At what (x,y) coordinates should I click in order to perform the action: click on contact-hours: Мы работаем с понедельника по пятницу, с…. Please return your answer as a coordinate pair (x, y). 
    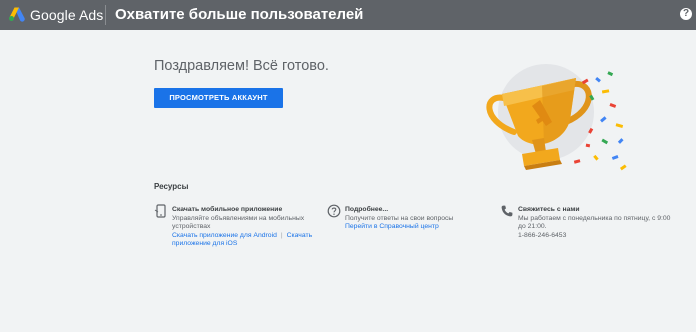
    Looking at the image, I should click on (594, 222).